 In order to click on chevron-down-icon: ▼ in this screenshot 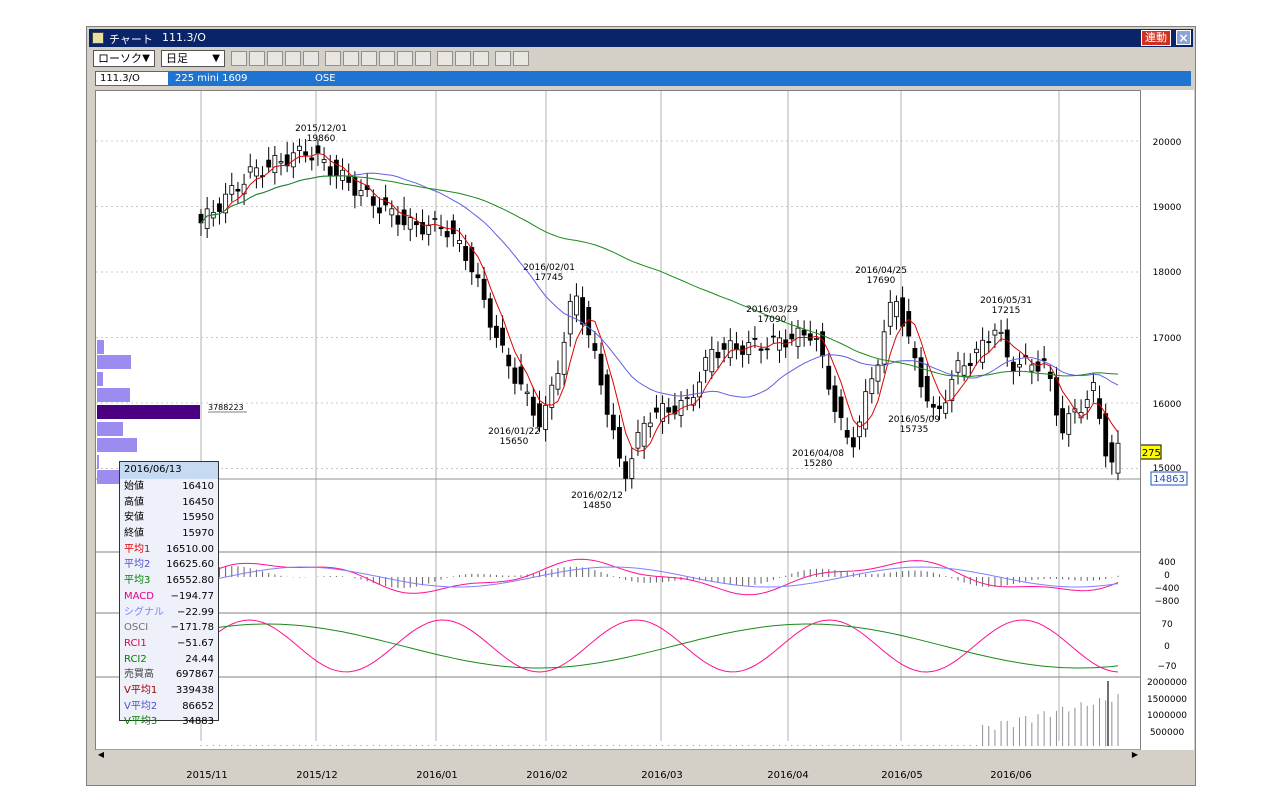, I will do `click(146, 58)`.